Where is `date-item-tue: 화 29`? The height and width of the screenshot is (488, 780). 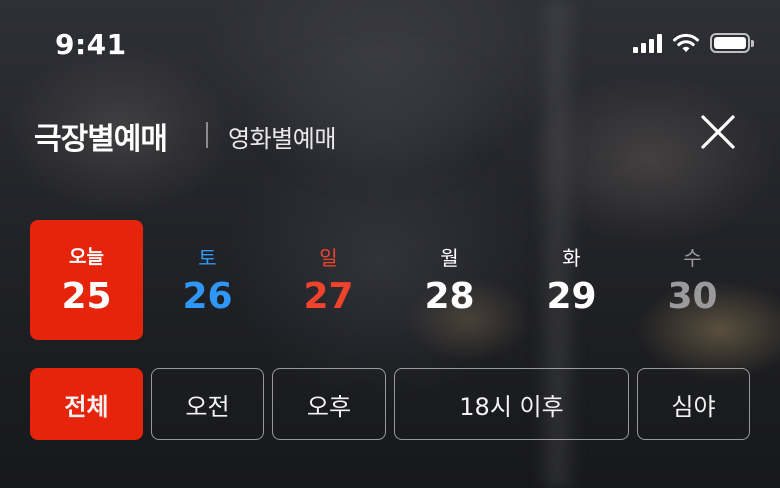 date-item-tue: 화 29 is located at coordinates (571, 280).